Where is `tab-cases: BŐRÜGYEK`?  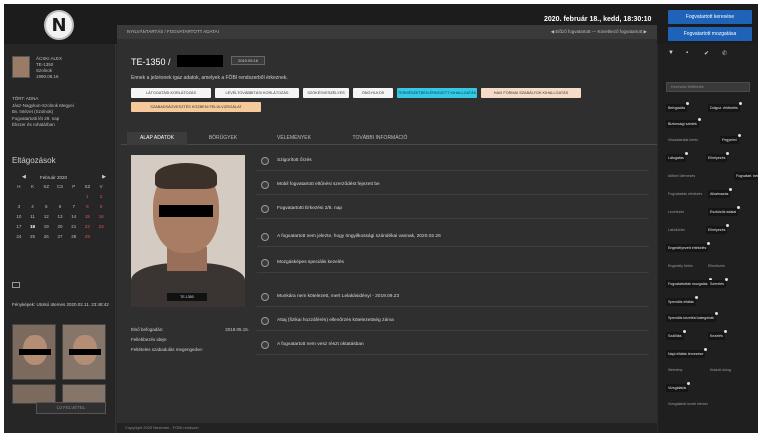
tab-cases: BŐRÜGYEK is located at coordinates (223, 138).